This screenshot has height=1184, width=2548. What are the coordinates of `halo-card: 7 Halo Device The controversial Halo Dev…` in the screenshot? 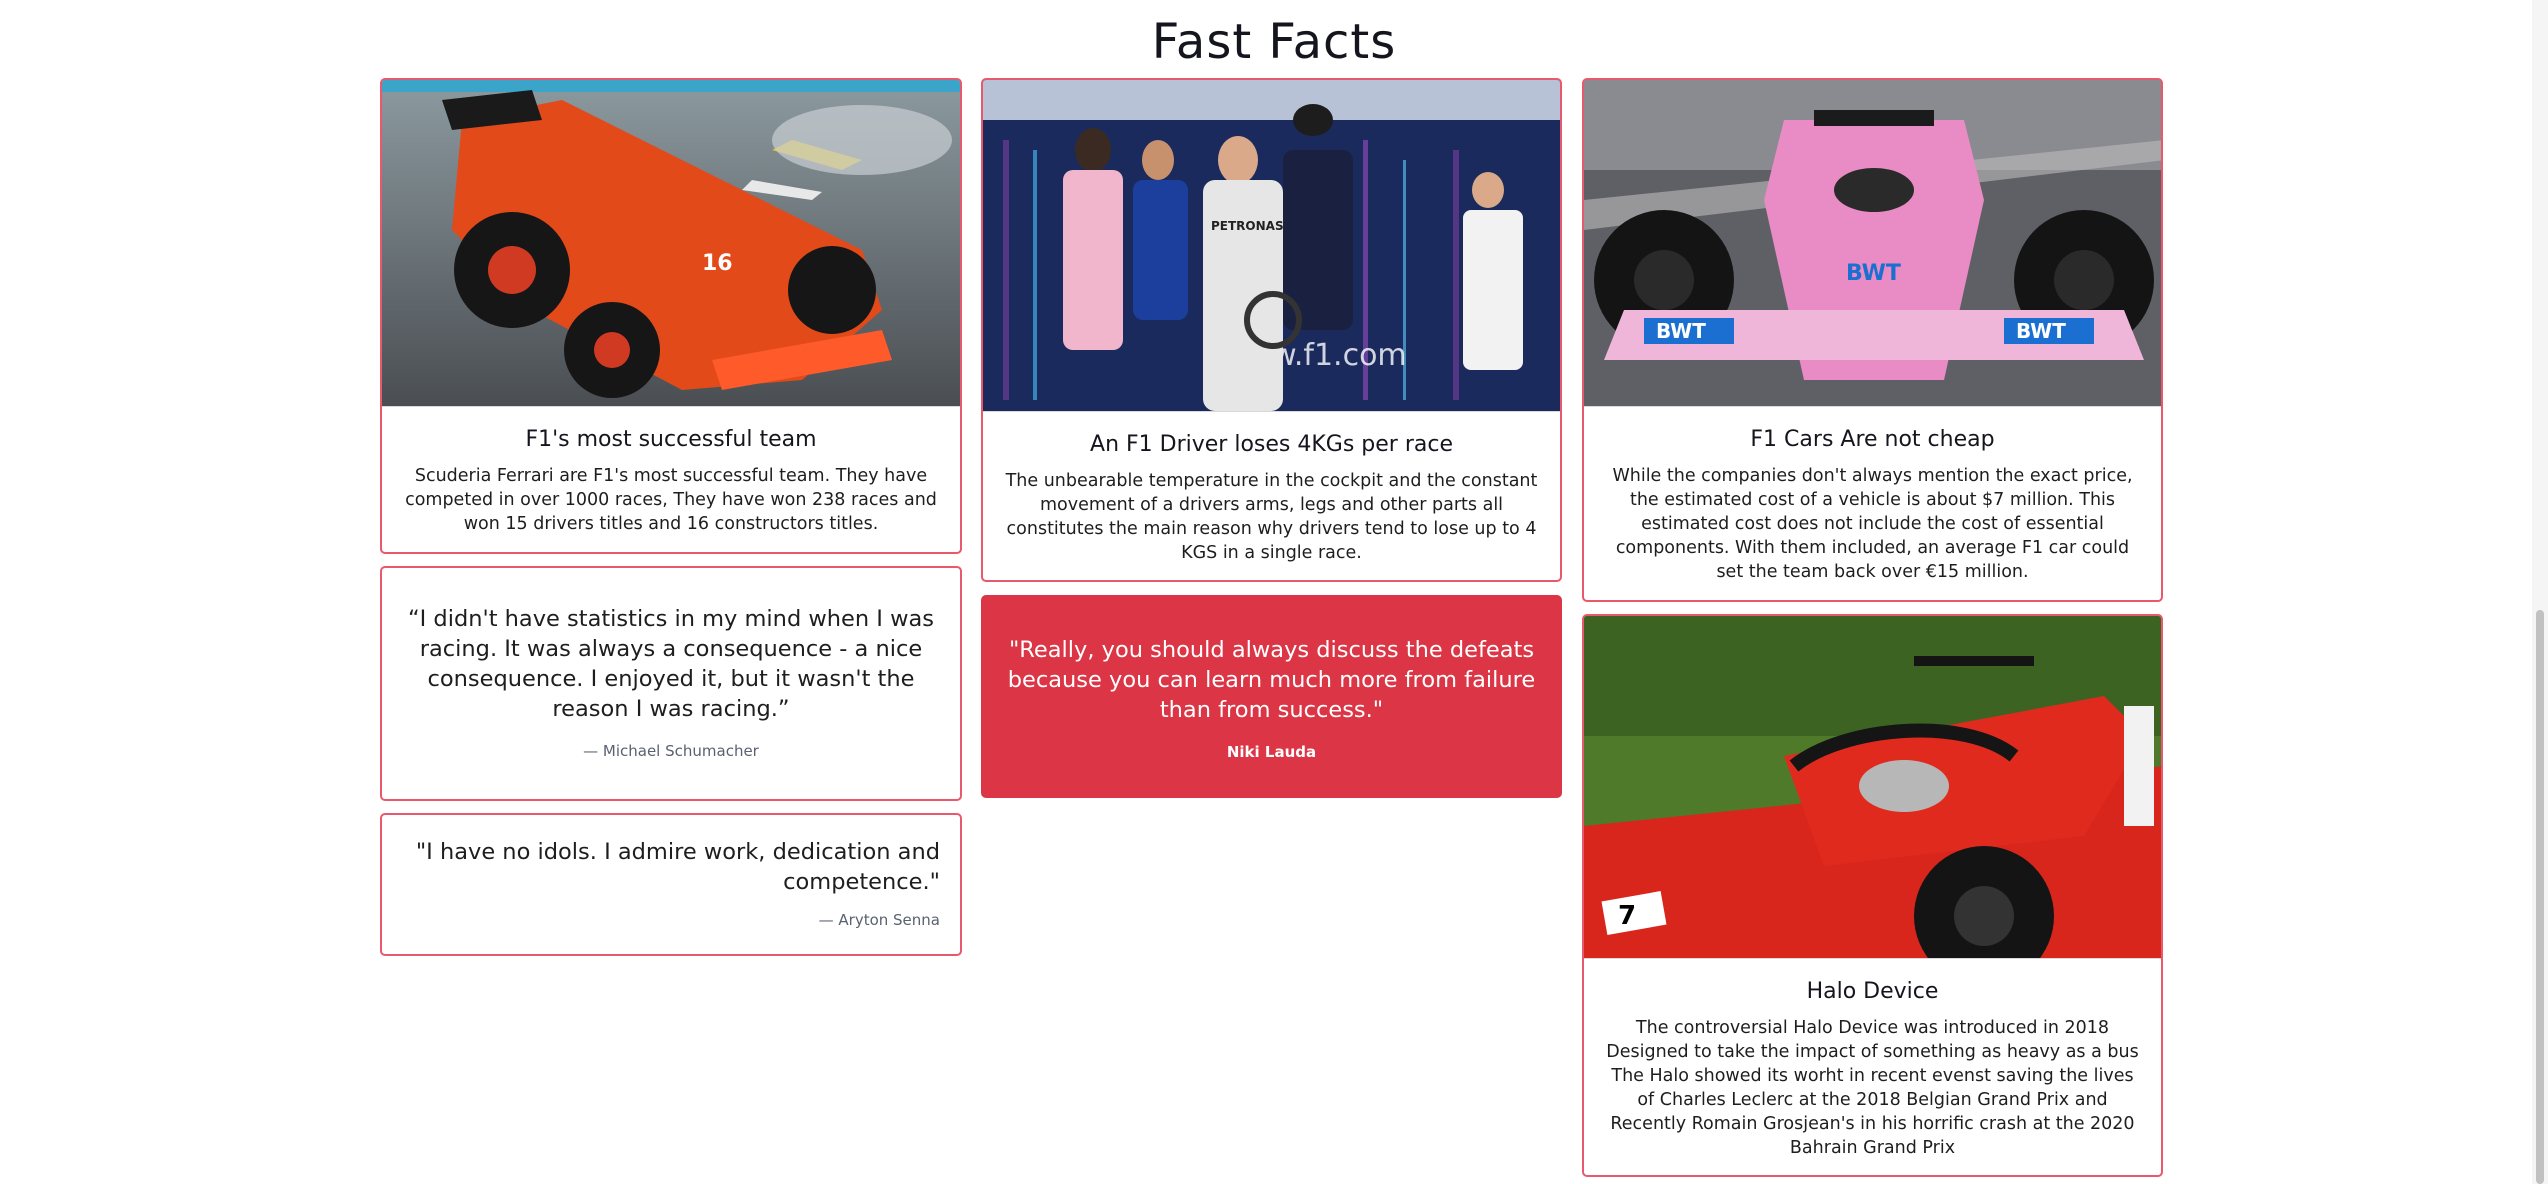 It's located at (1872, 895).